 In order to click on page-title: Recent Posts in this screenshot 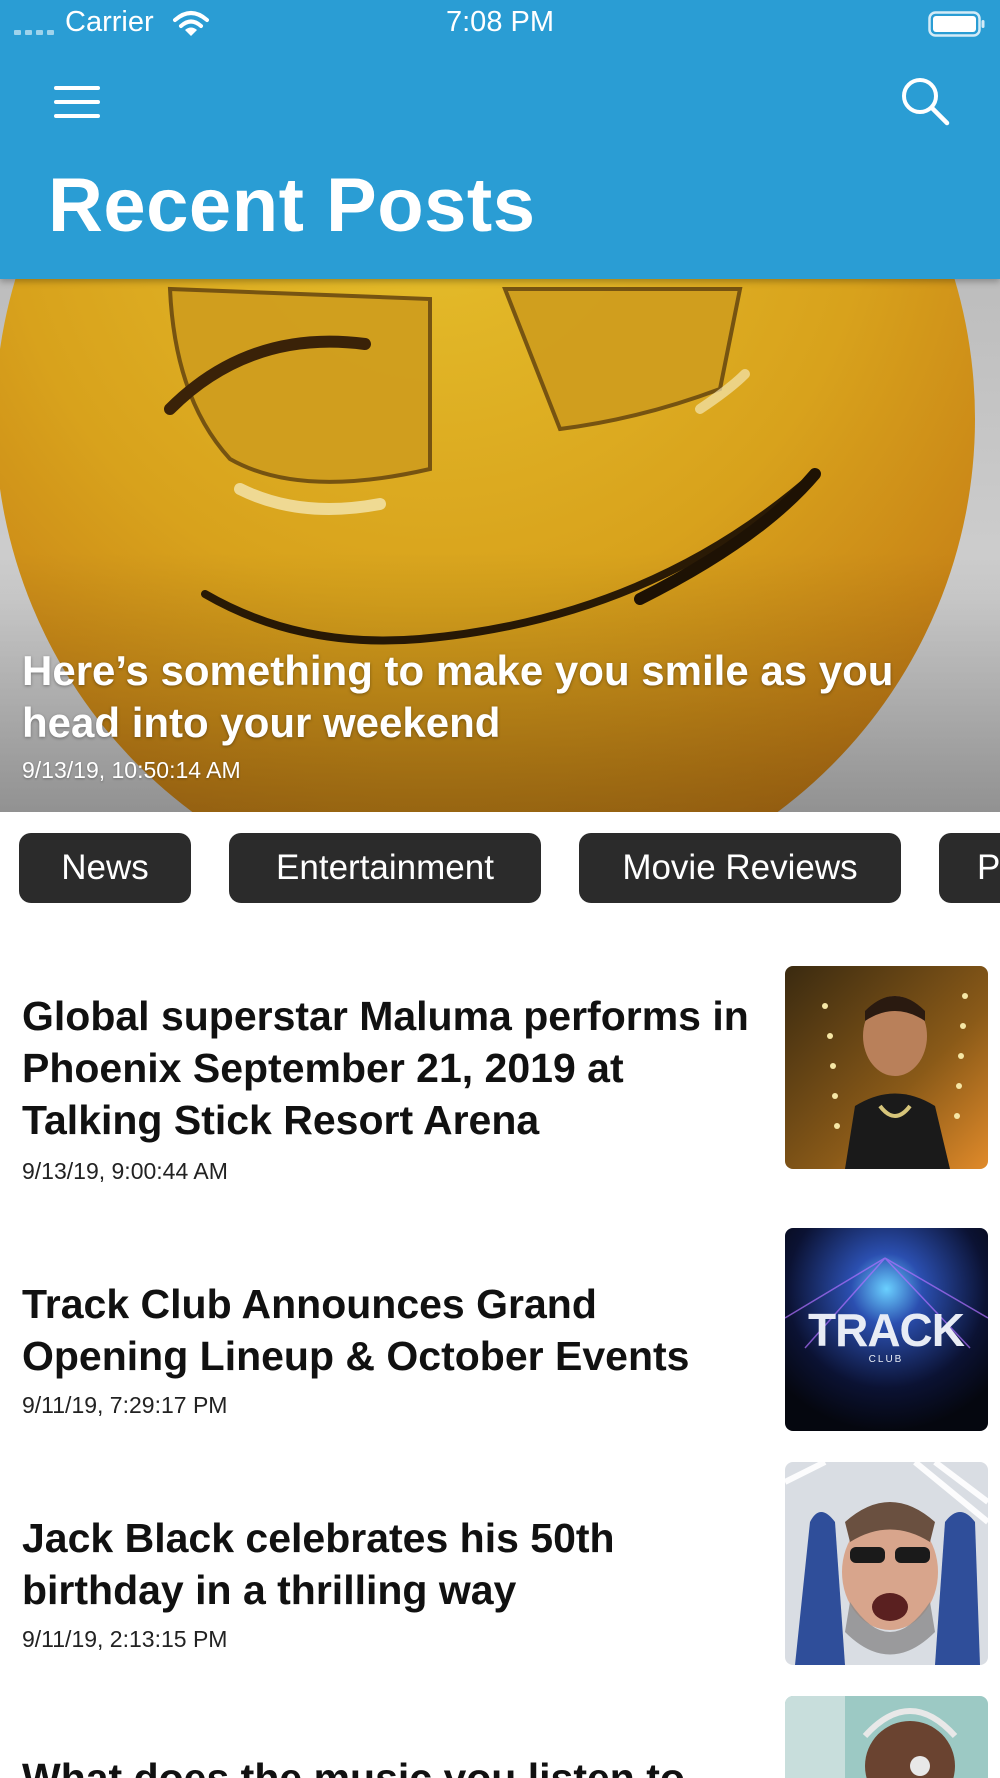, I will do `click(292, 205)`.